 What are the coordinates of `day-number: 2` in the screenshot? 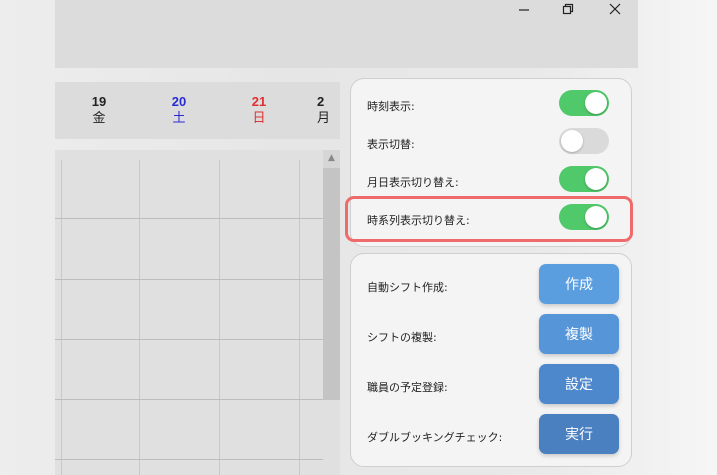 It's located at (321, 101).